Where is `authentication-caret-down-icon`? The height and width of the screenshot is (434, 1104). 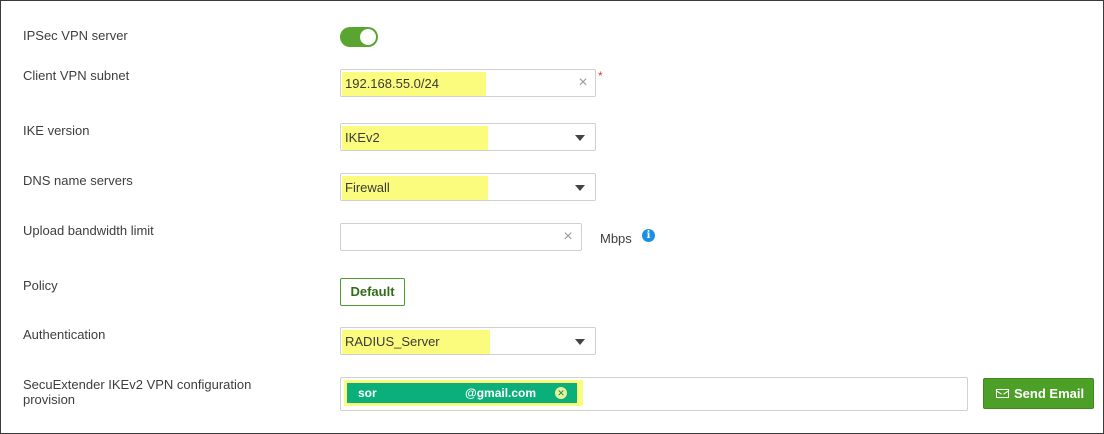 authentication-caret-down-icon is located at coordinates (580, 342).